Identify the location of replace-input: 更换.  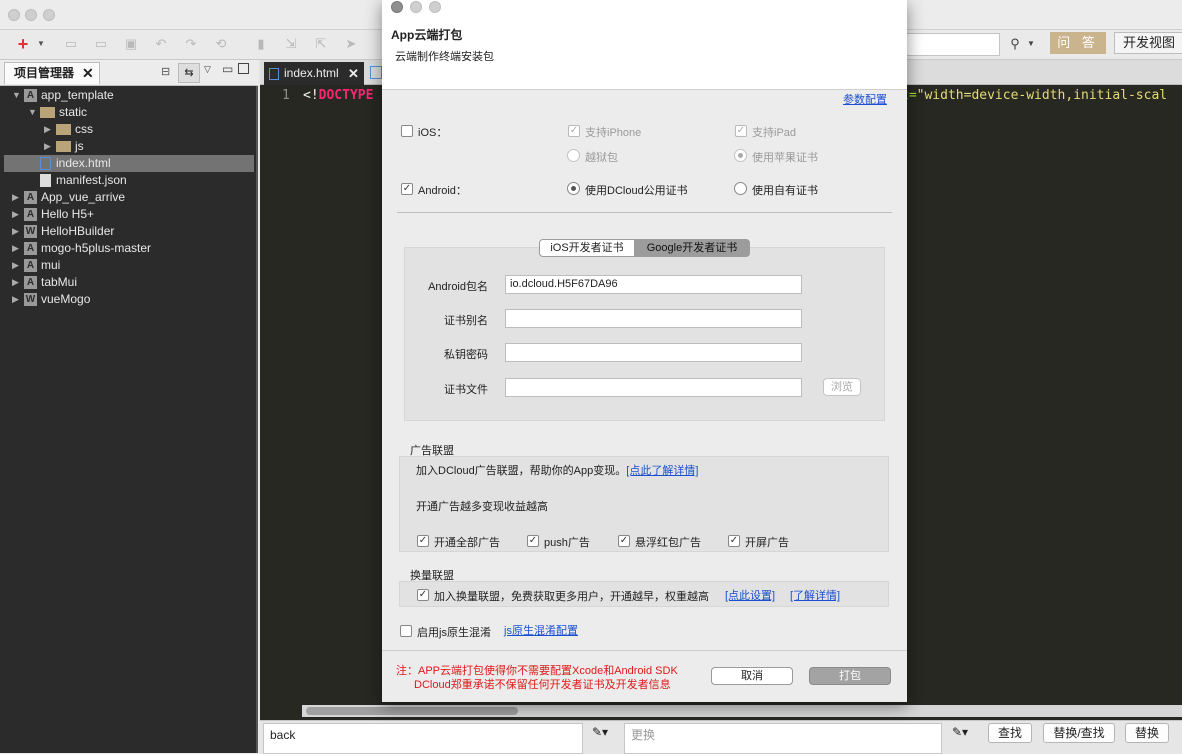
(783, 738).